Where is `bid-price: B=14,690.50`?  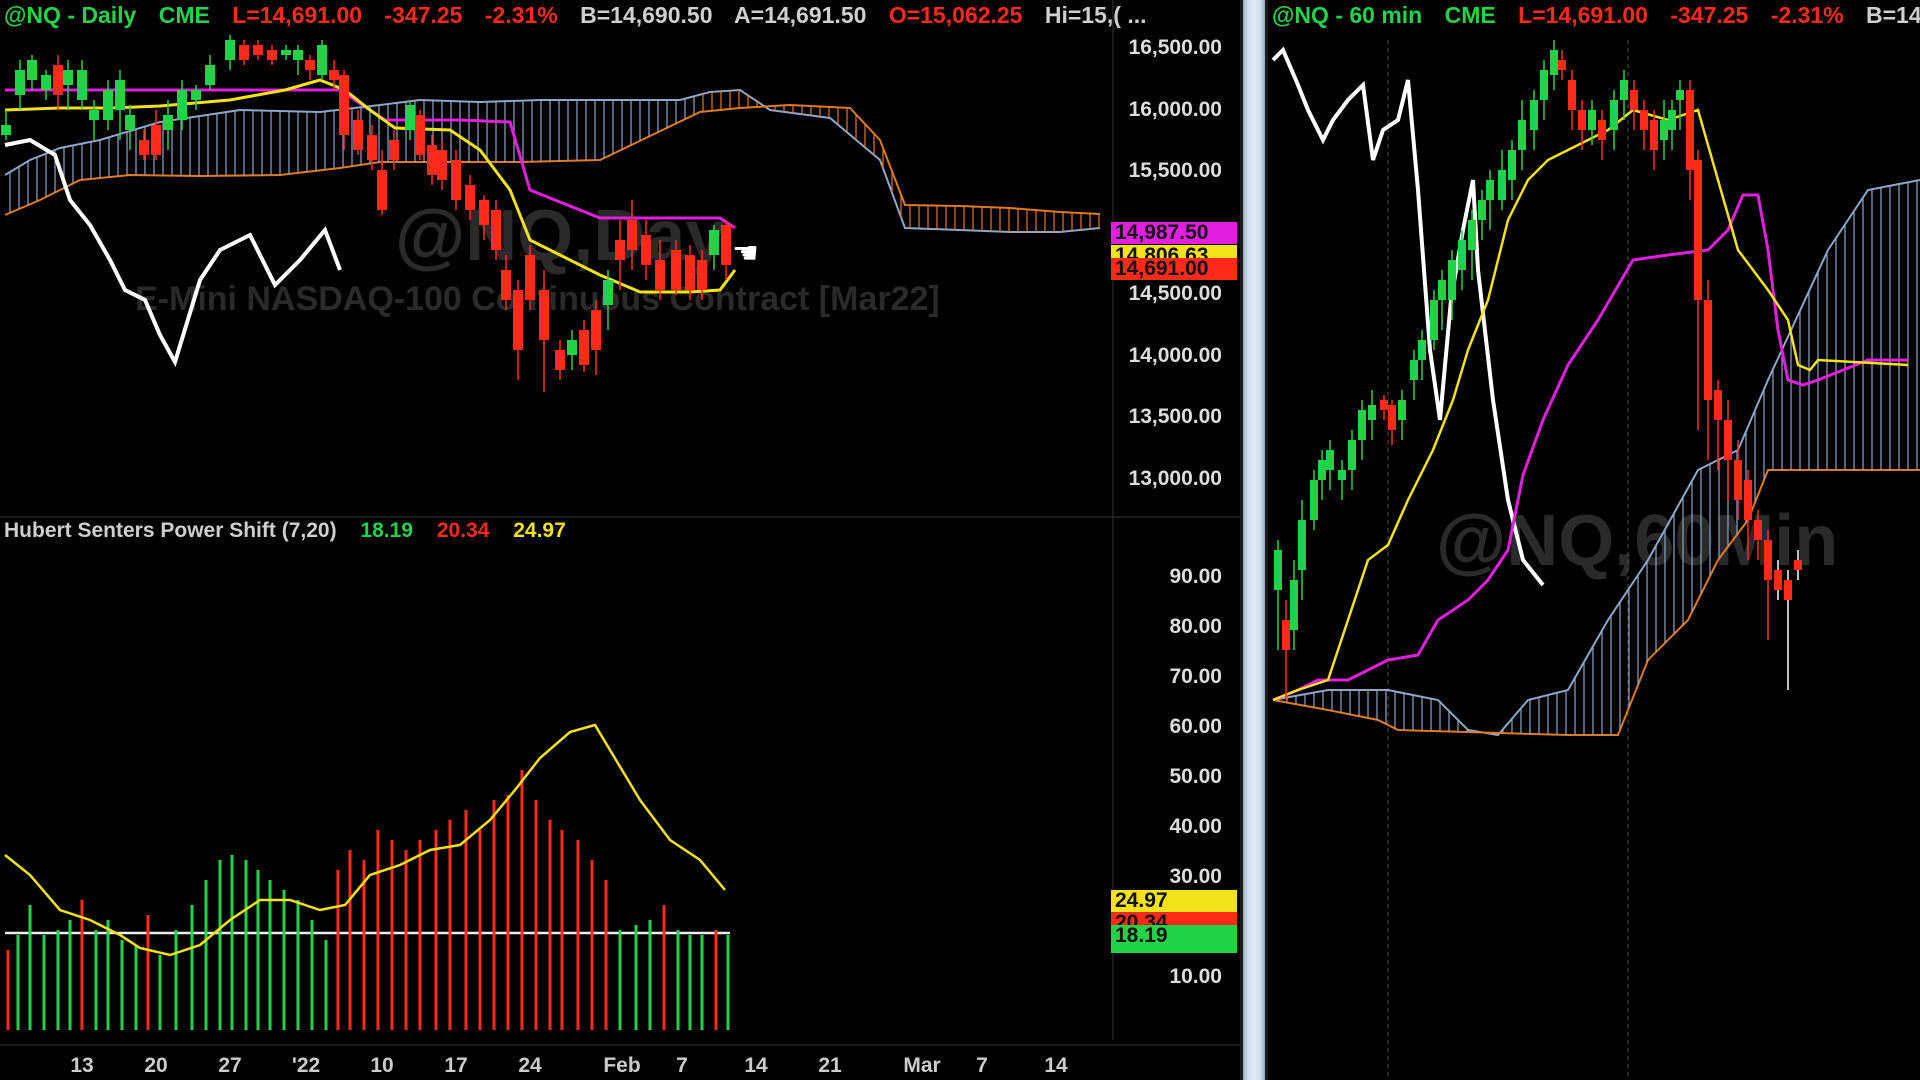
bid-price: B=14,690.50 is located at coordinates (646, 15).